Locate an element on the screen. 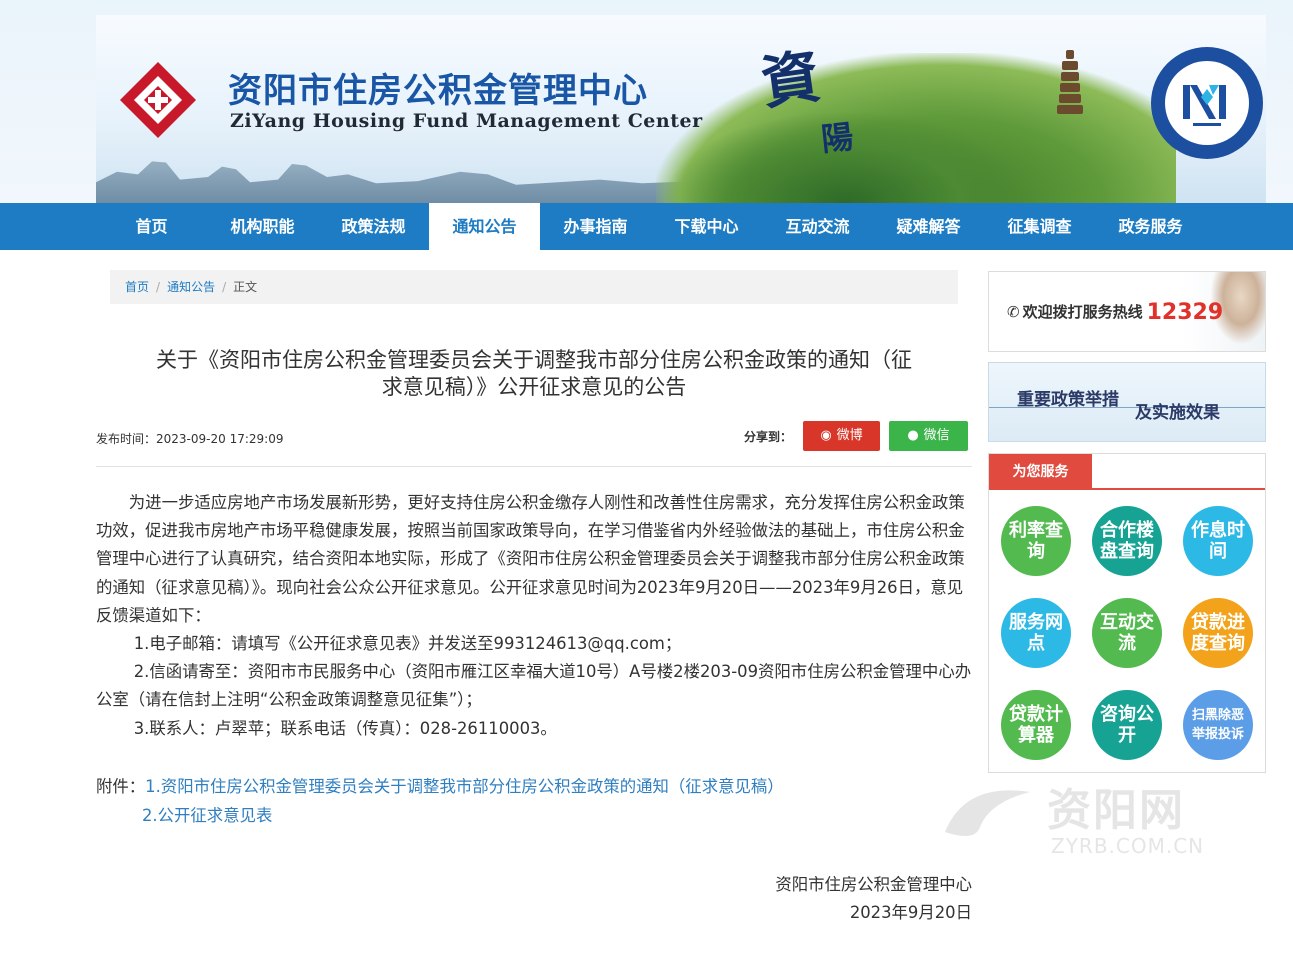  nav-item-interaction: 互动交流 is located at coordinates (817, 226).